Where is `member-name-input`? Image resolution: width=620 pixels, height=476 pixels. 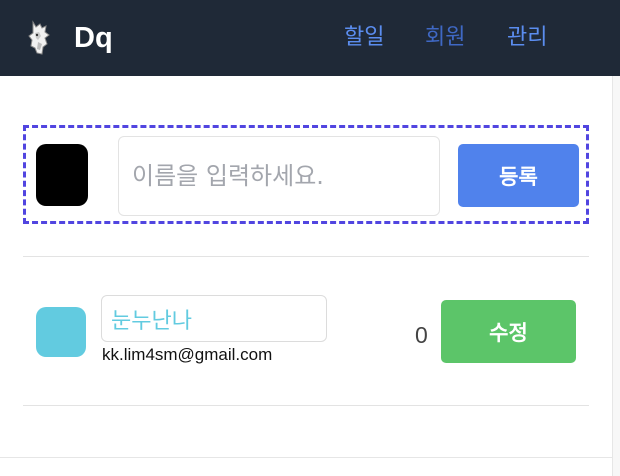 member-name-input is located at coordinates (214, 318).